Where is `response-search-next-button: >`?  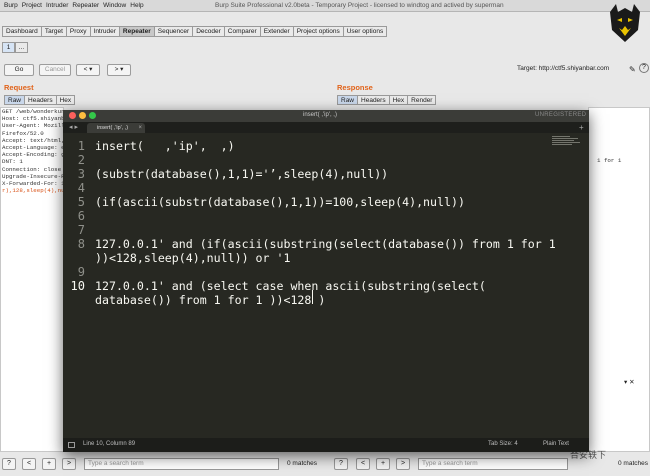 response-search-next-button: > is located at coordinates (403, 464).